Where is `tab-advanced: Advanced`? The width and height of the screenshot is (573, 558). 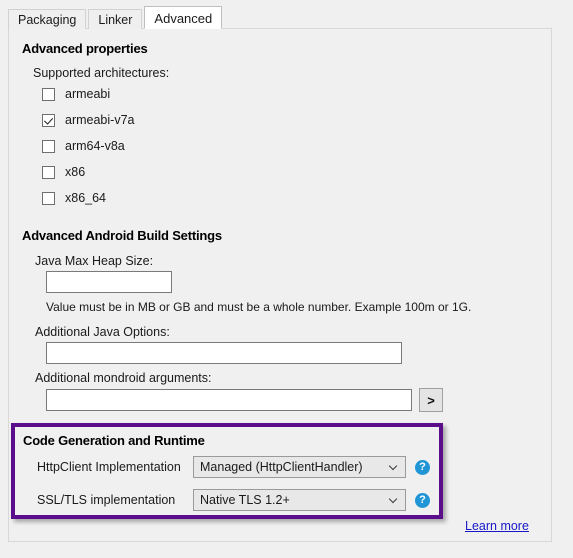 tab-advanced: Advanced is located at coordinates (183, 17).